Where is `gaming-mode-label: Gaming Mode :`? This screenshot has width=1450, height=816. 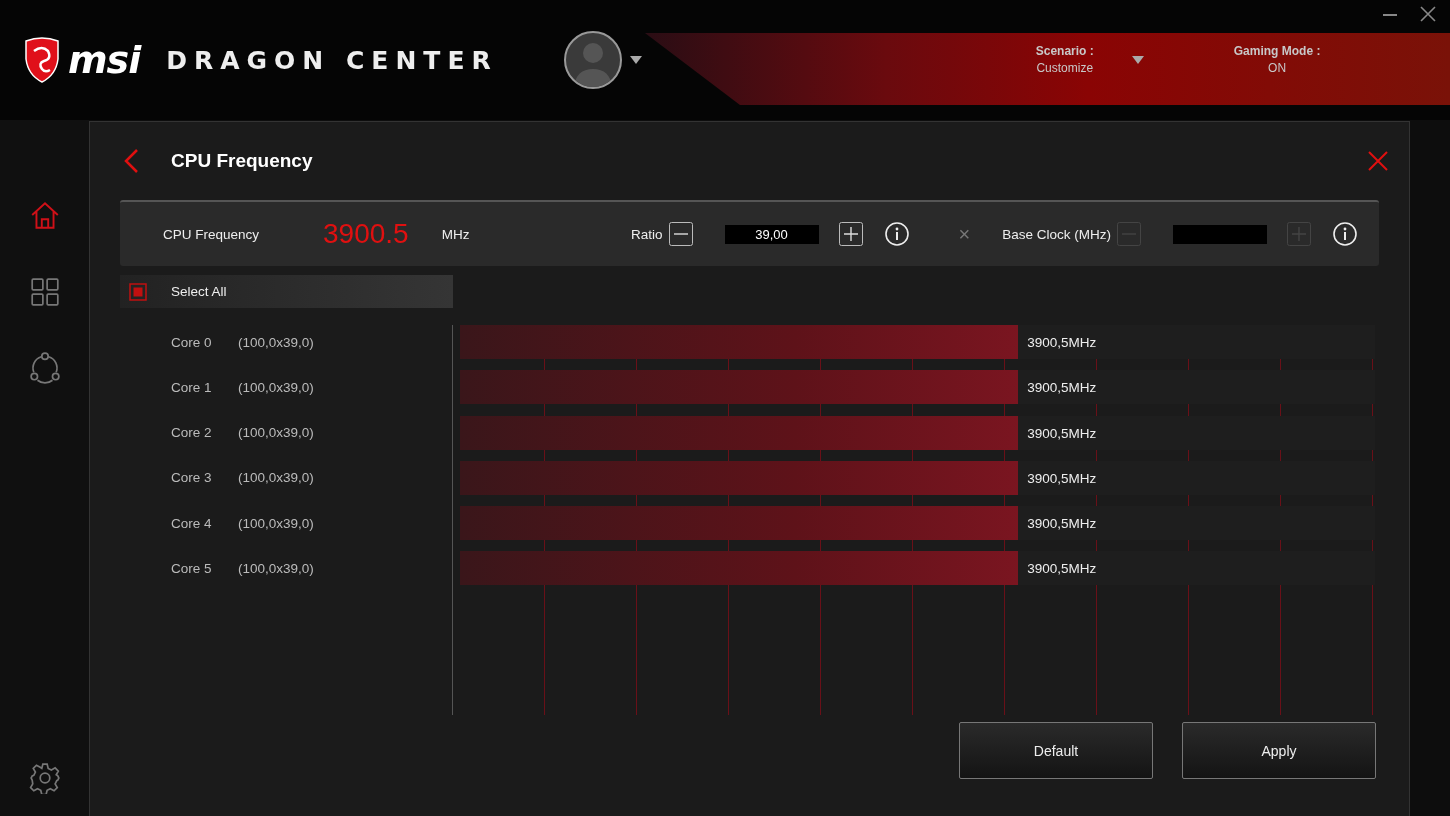
gaming-mode-label: Gaming Mode : is located at coordinates (1277, 51).